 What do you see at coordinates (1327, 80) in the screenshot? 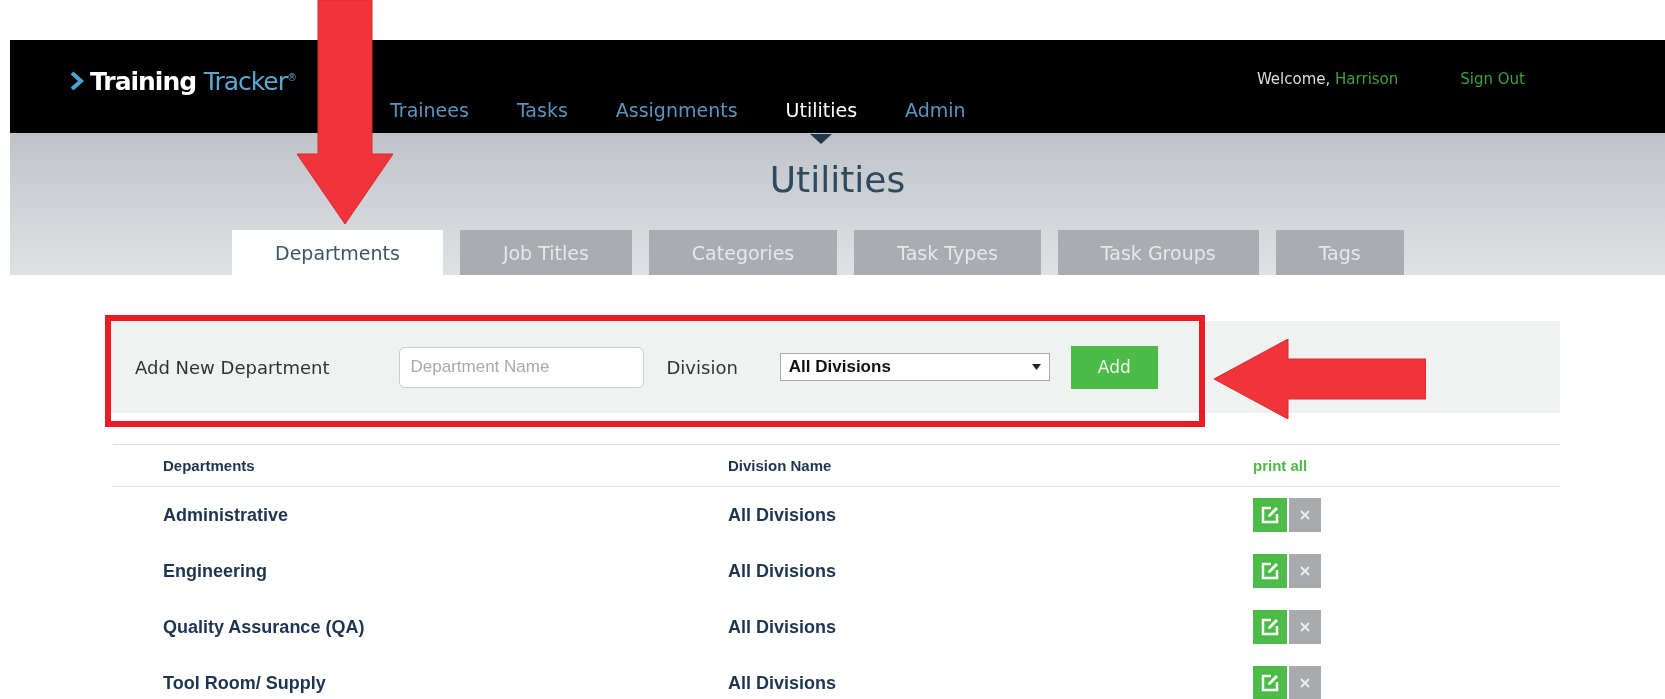
I see `welcome-text: Welcome, Harrison` at bounding box center [1327, 80].